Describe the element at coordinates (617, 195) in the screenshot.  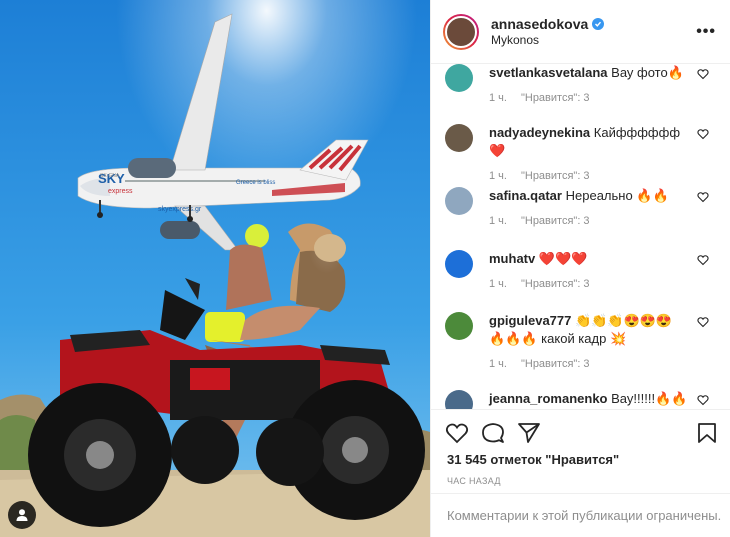
I see `comment-body: Нереально 🔥🔥` at that location.